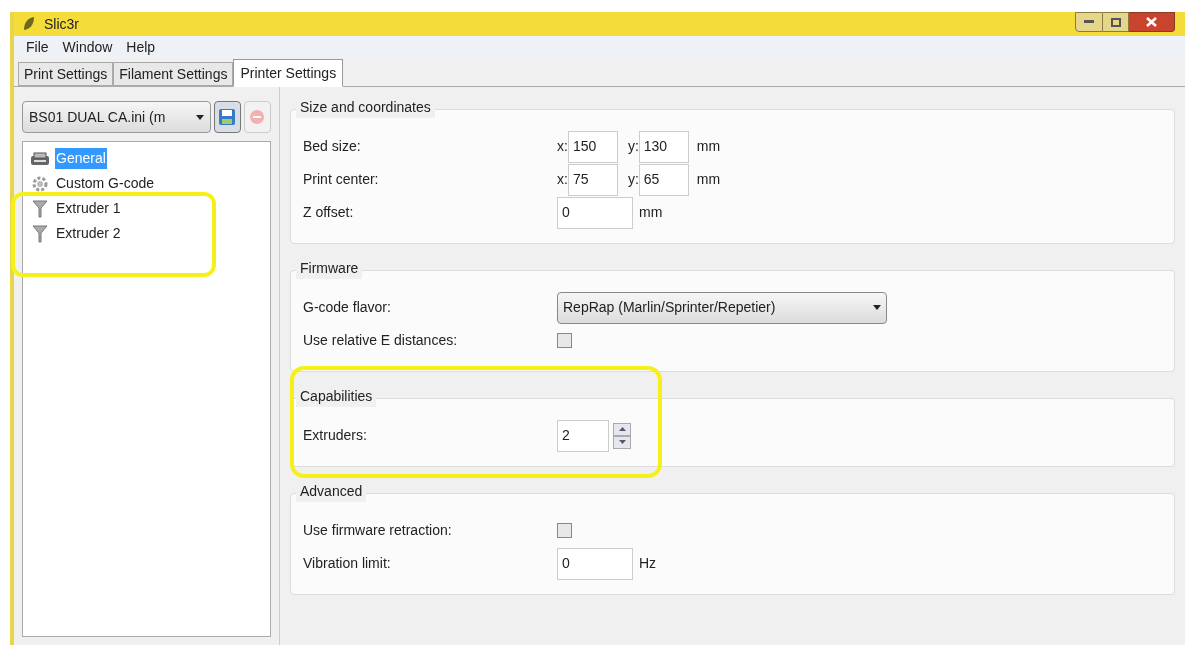  What do you see at coordinates (669, 307) in the screenshot?
I see `dropdown-value: RepRap (Marlin/Sprinter/Repetier)` at bounding box center [669, 307].